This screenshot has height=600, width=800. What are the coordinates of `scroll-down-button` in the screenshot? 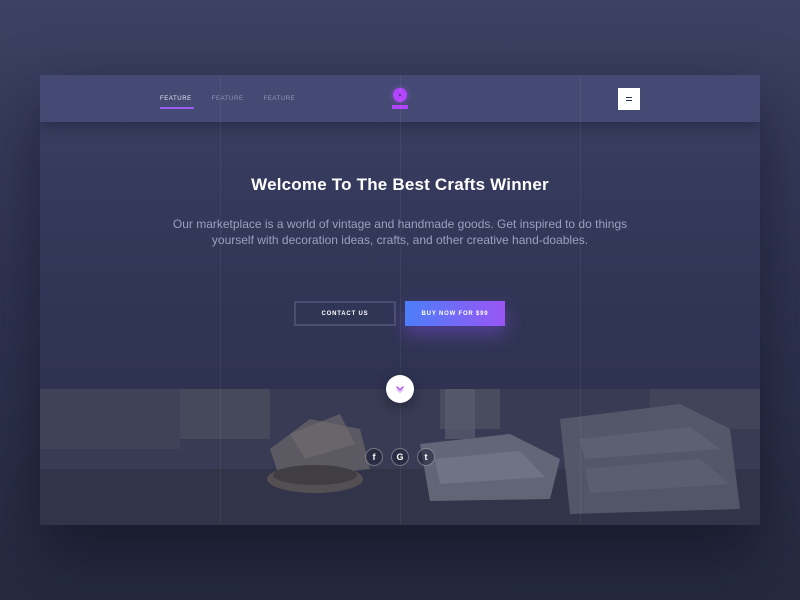 It's located at (400, 389).